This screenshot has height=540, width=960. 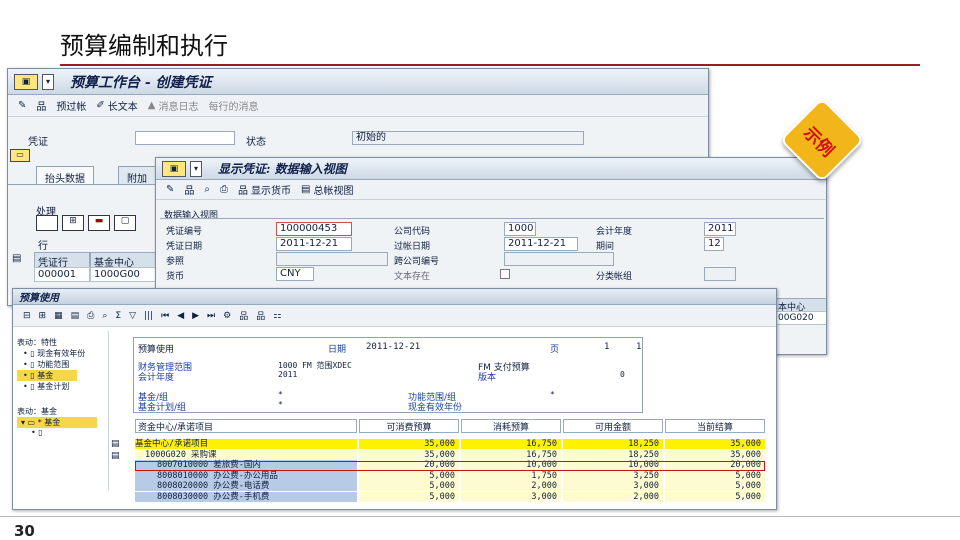 I want to click on column-icon: |||, so click(x=148, y=316).